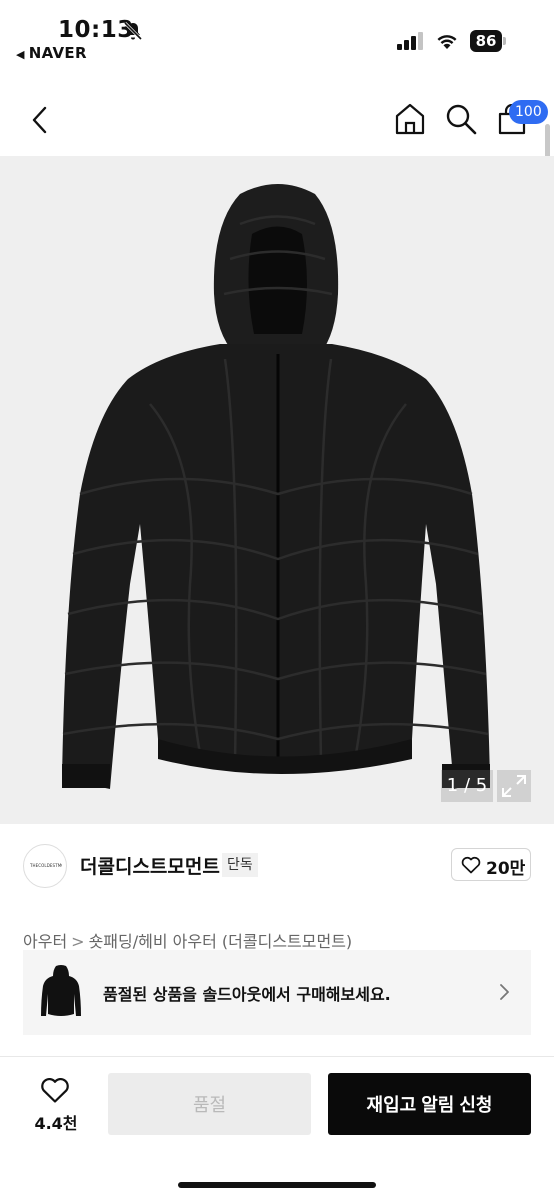 The image size is (554, 1200). What do you see at coordinates (277, 866) in the screenshot?
I see `brand-row: THECOLDESTMOMENT 더콜디스트모먼트 단독 20만` at bounding box center [277, 866].